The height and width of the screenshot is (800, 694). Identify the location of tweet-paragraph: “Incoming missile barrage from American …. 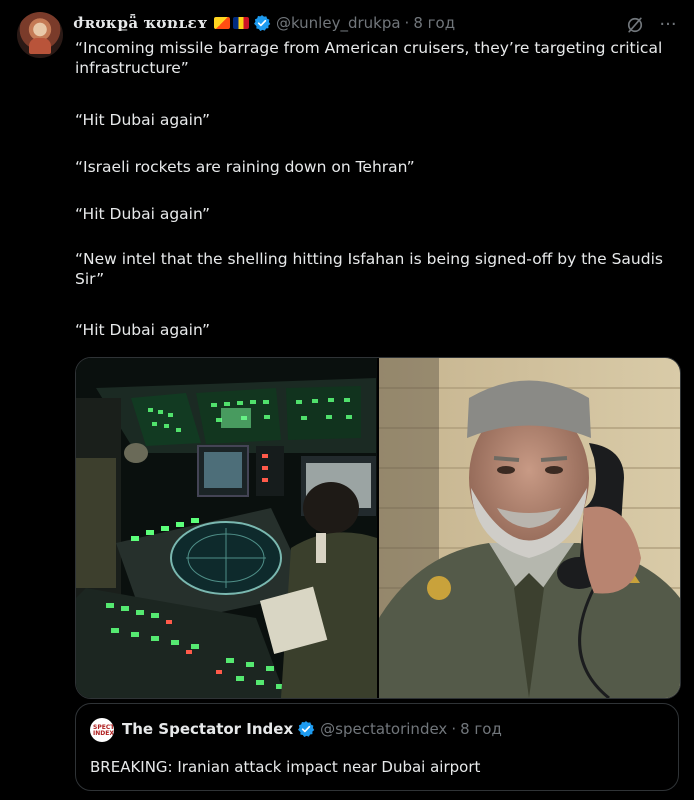
(369, 58).